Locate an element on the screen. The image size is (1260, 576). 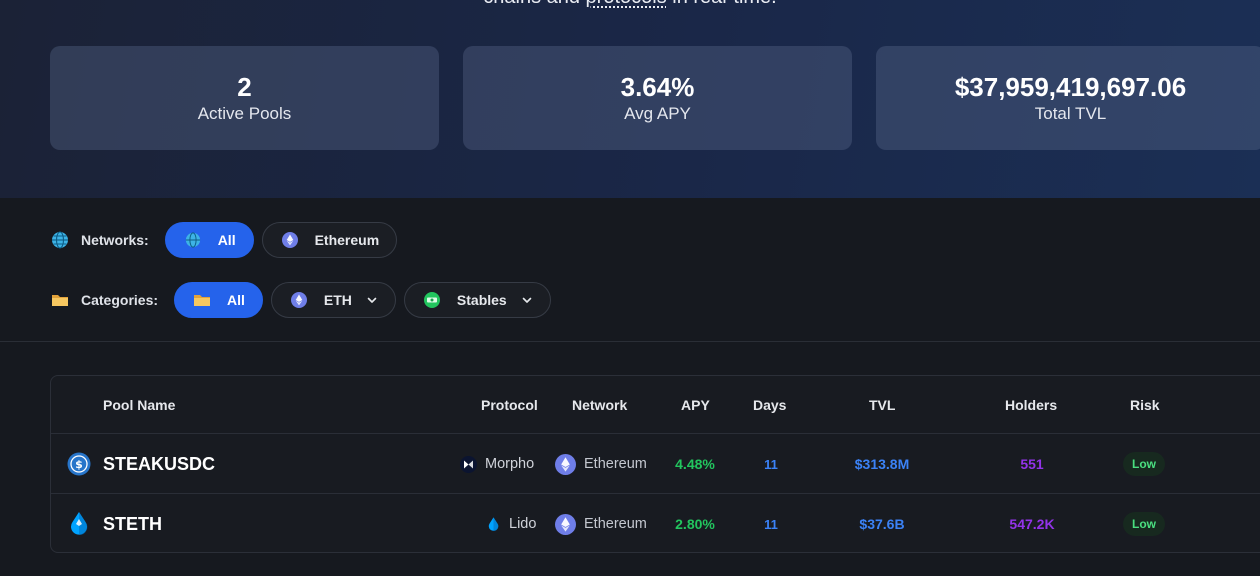
pool-name: STEAKUSDC is located at coordinates (159, 463).